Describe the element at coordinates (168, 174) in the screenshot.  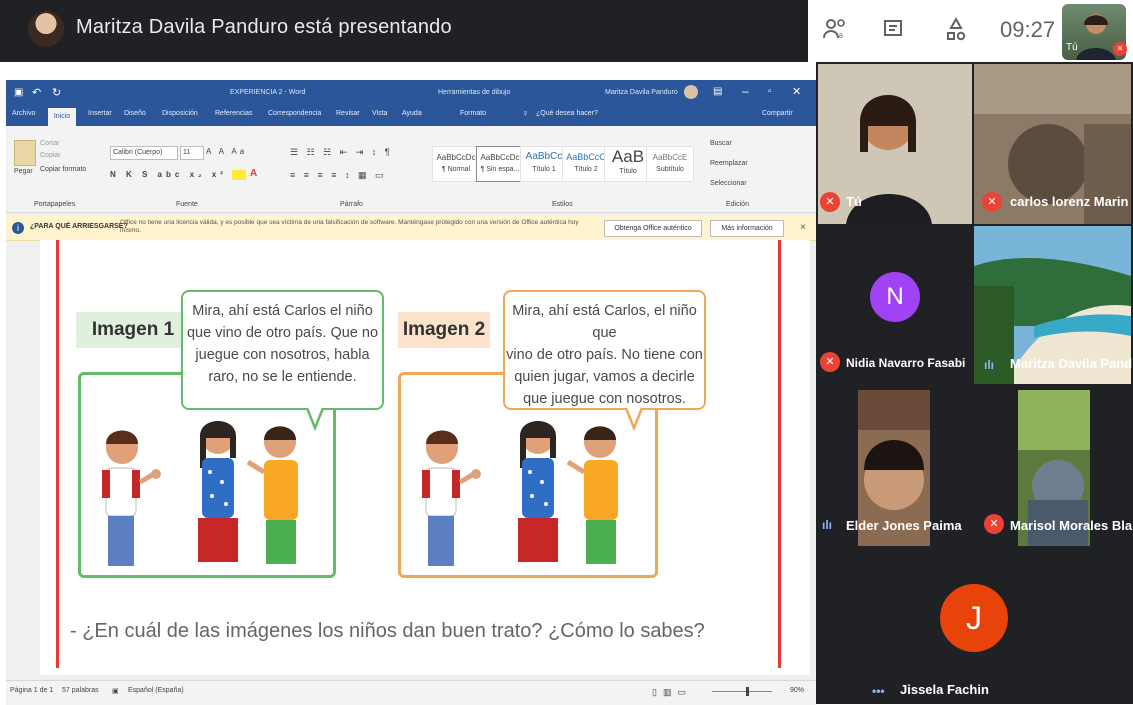
I see `font-format-buttons: N K S abc x₂ x²` at that location.